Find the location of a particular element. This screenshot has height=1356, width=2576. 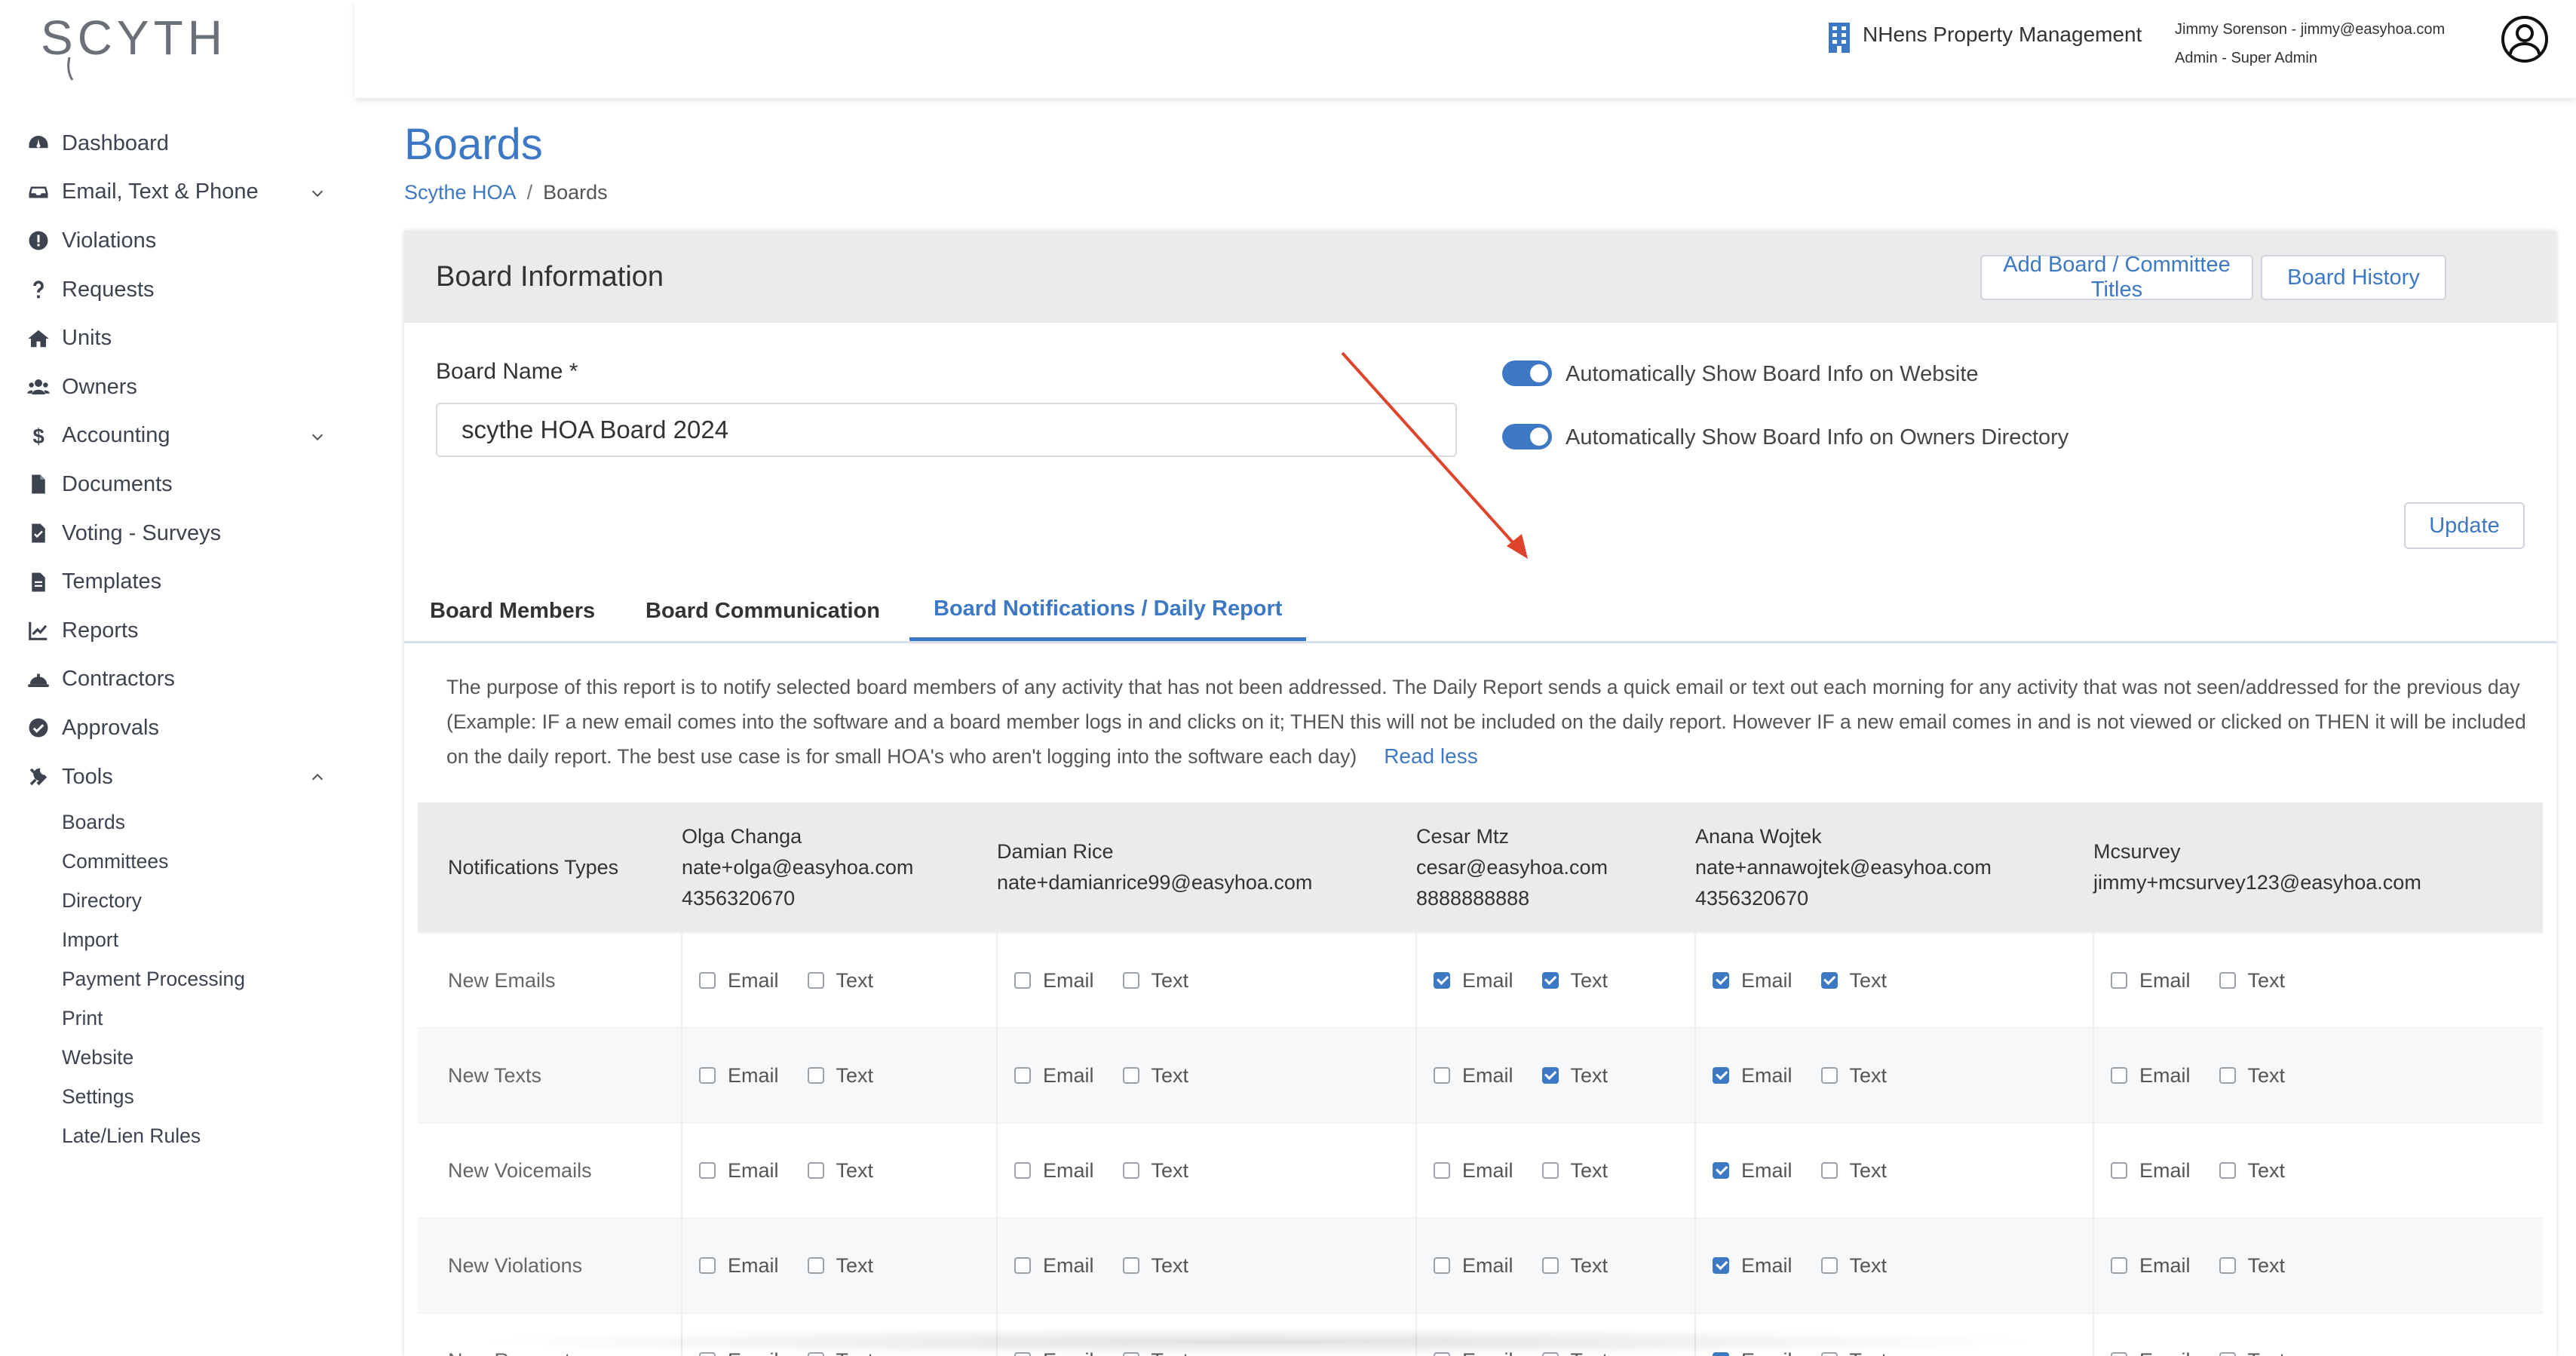

sidebar-item-templates: Templates is located at coordinates (177, 582).